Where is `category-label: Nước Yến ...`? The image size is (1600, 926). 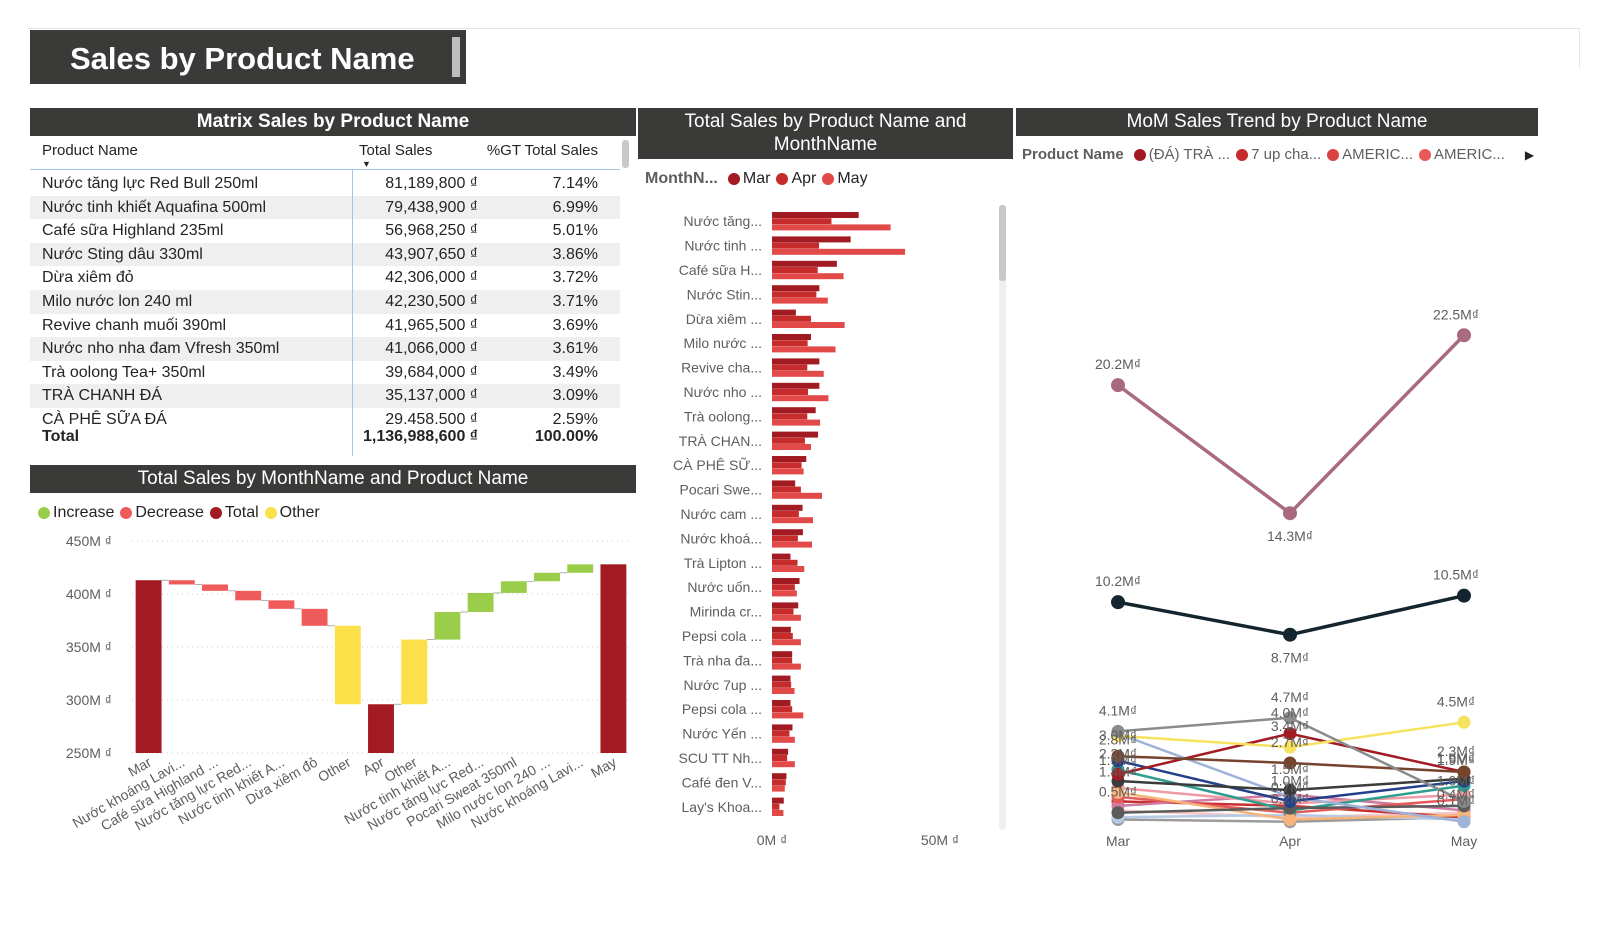 category-label: Nước Yến ... is located at coordinates (722, 734).